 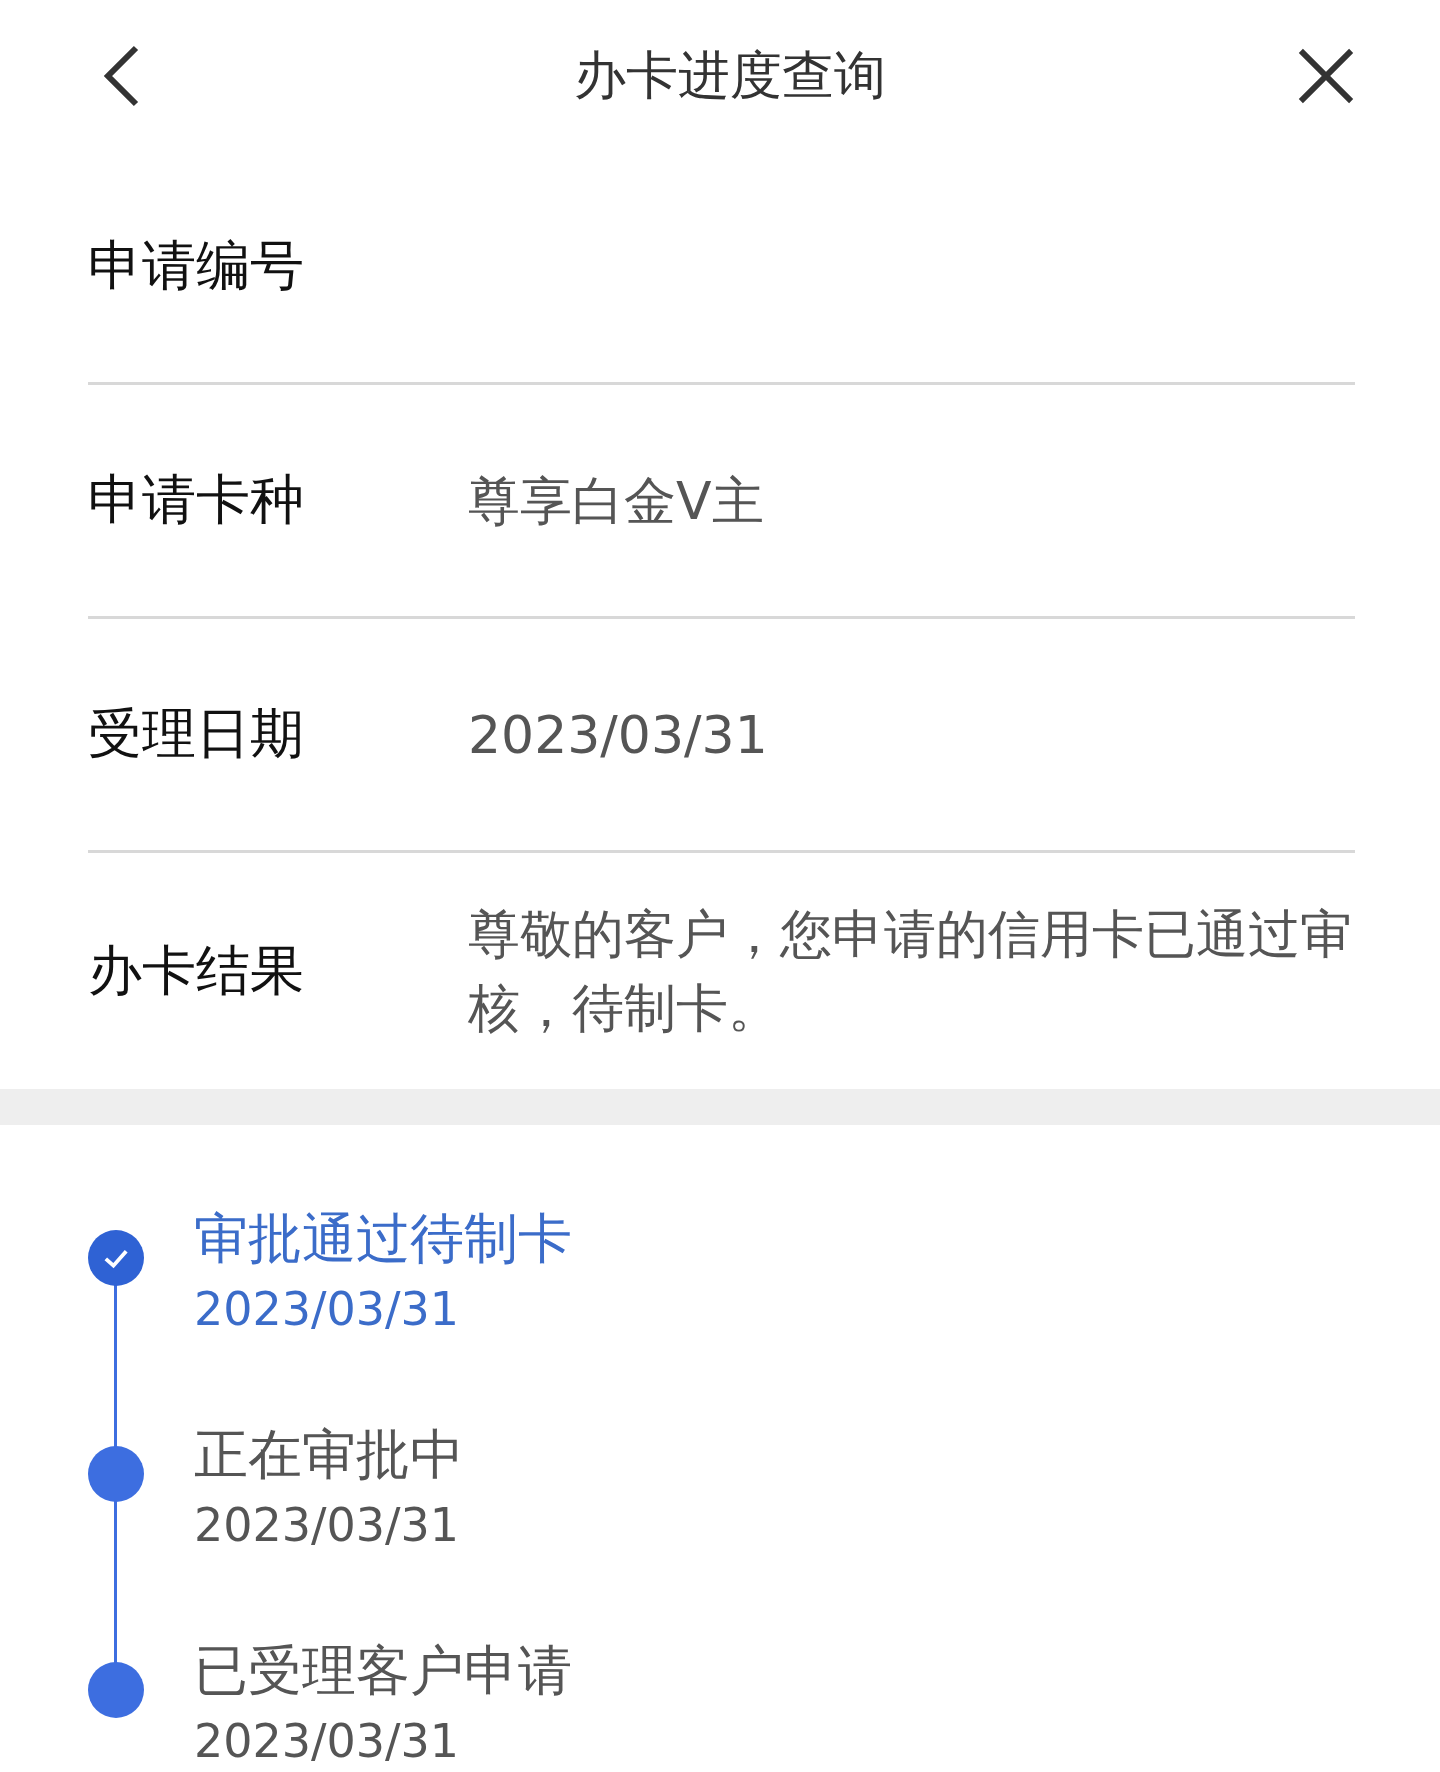 I want to click on close-icon, so click(x=1326, y=75).